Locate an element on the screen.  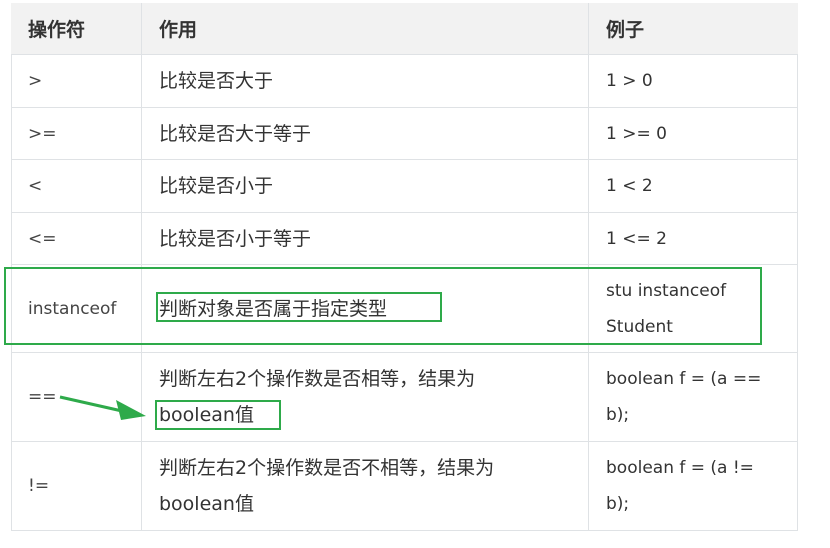
purpose-cell: 判断左右2个操作数是否不相等，结果为 boolean值 is located at coordinates (365, 486).